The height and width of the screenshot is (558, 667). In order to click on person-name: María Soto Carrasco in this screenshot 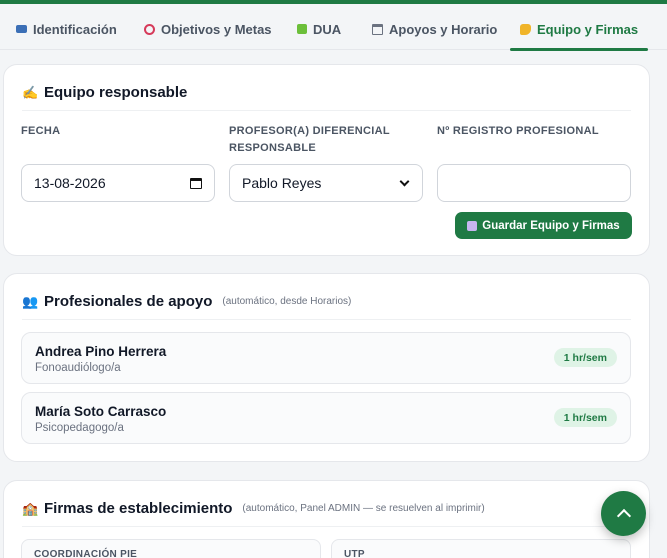, I will do `click(101, 411)`.